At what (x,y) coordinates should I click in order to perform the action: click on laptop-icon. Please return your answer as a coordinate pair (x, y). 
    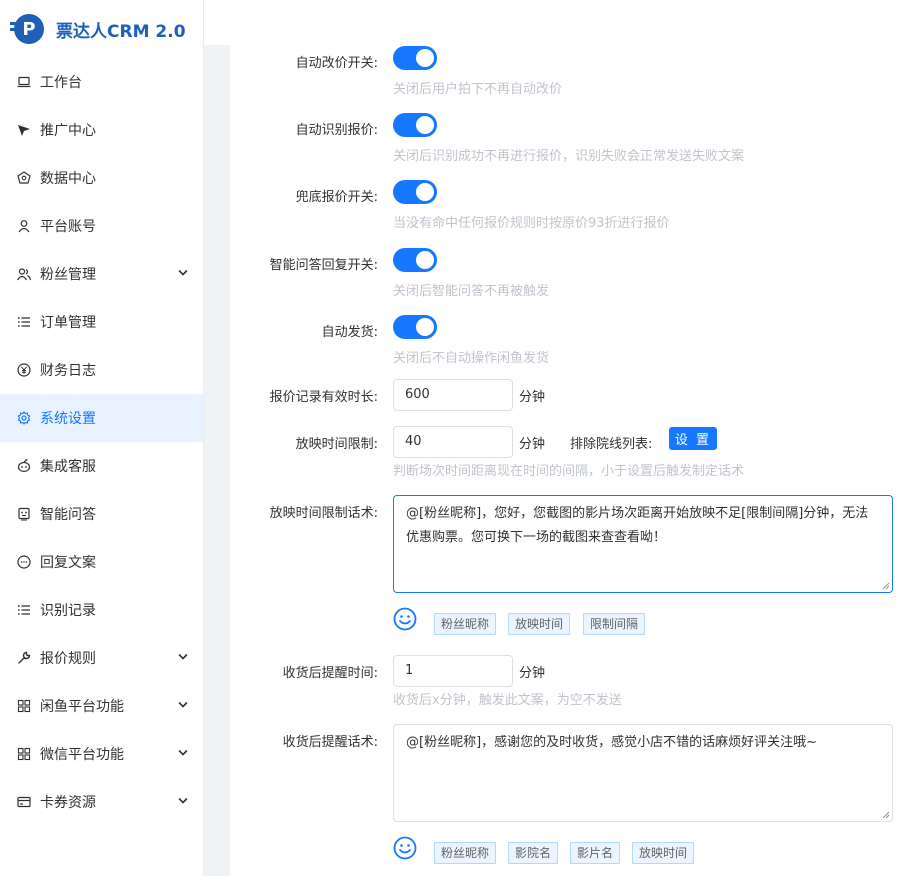
    Looking at the image, I should click on (24, 82).